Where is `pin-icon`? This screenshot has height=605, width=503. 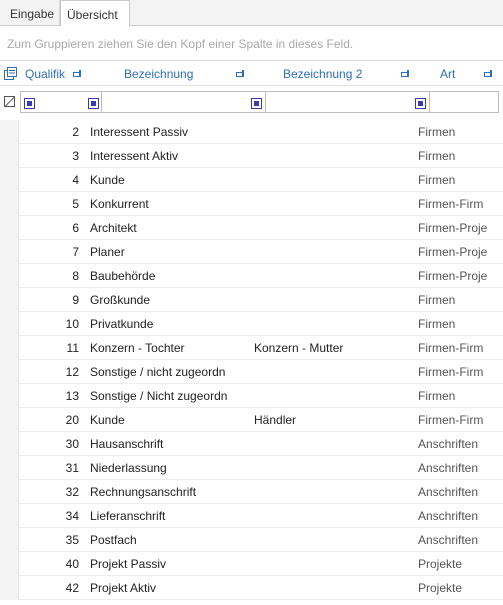 pin-icon is located at coordinates (406, 73).